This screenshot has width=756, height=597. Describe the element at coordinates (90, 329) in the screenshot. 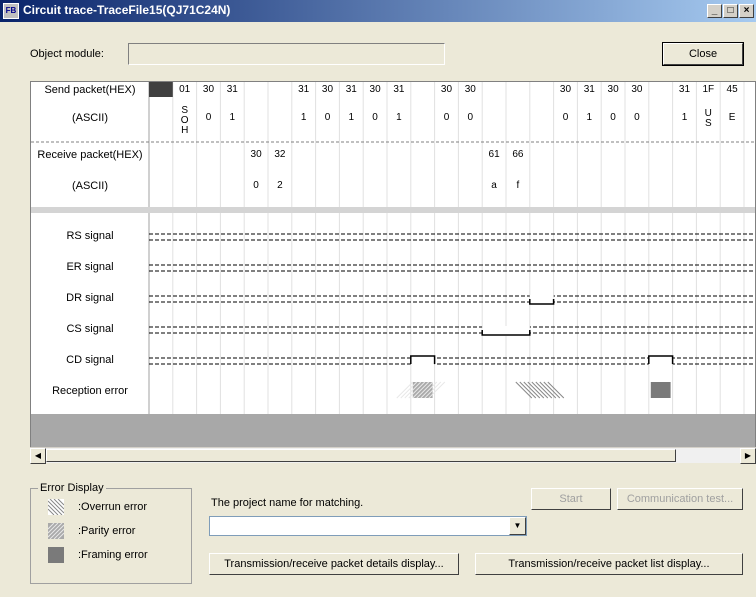

I see `cs-signal-label: CS signal` at that location.